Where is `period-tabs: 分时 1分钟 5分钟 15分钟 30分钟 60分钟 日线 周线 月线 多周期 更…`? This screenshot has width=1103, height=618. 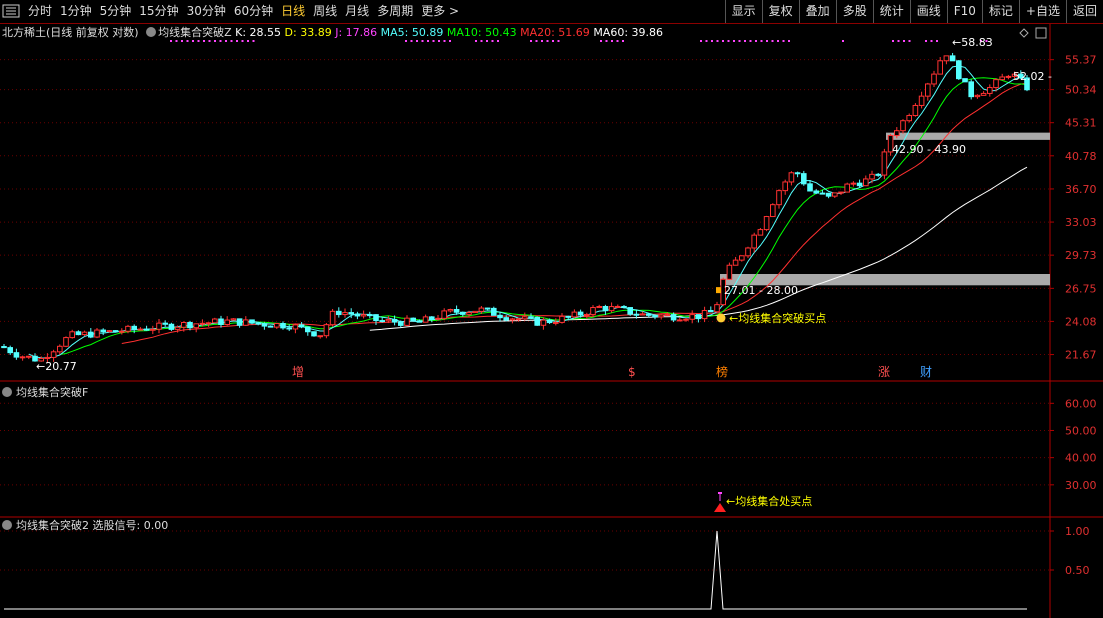
period-tabs: 分时 1分钟 5分钟 15分钟 30分钟 60分钟 日线 周线 月线 多周期 更… is located at coordinates (243, 11).